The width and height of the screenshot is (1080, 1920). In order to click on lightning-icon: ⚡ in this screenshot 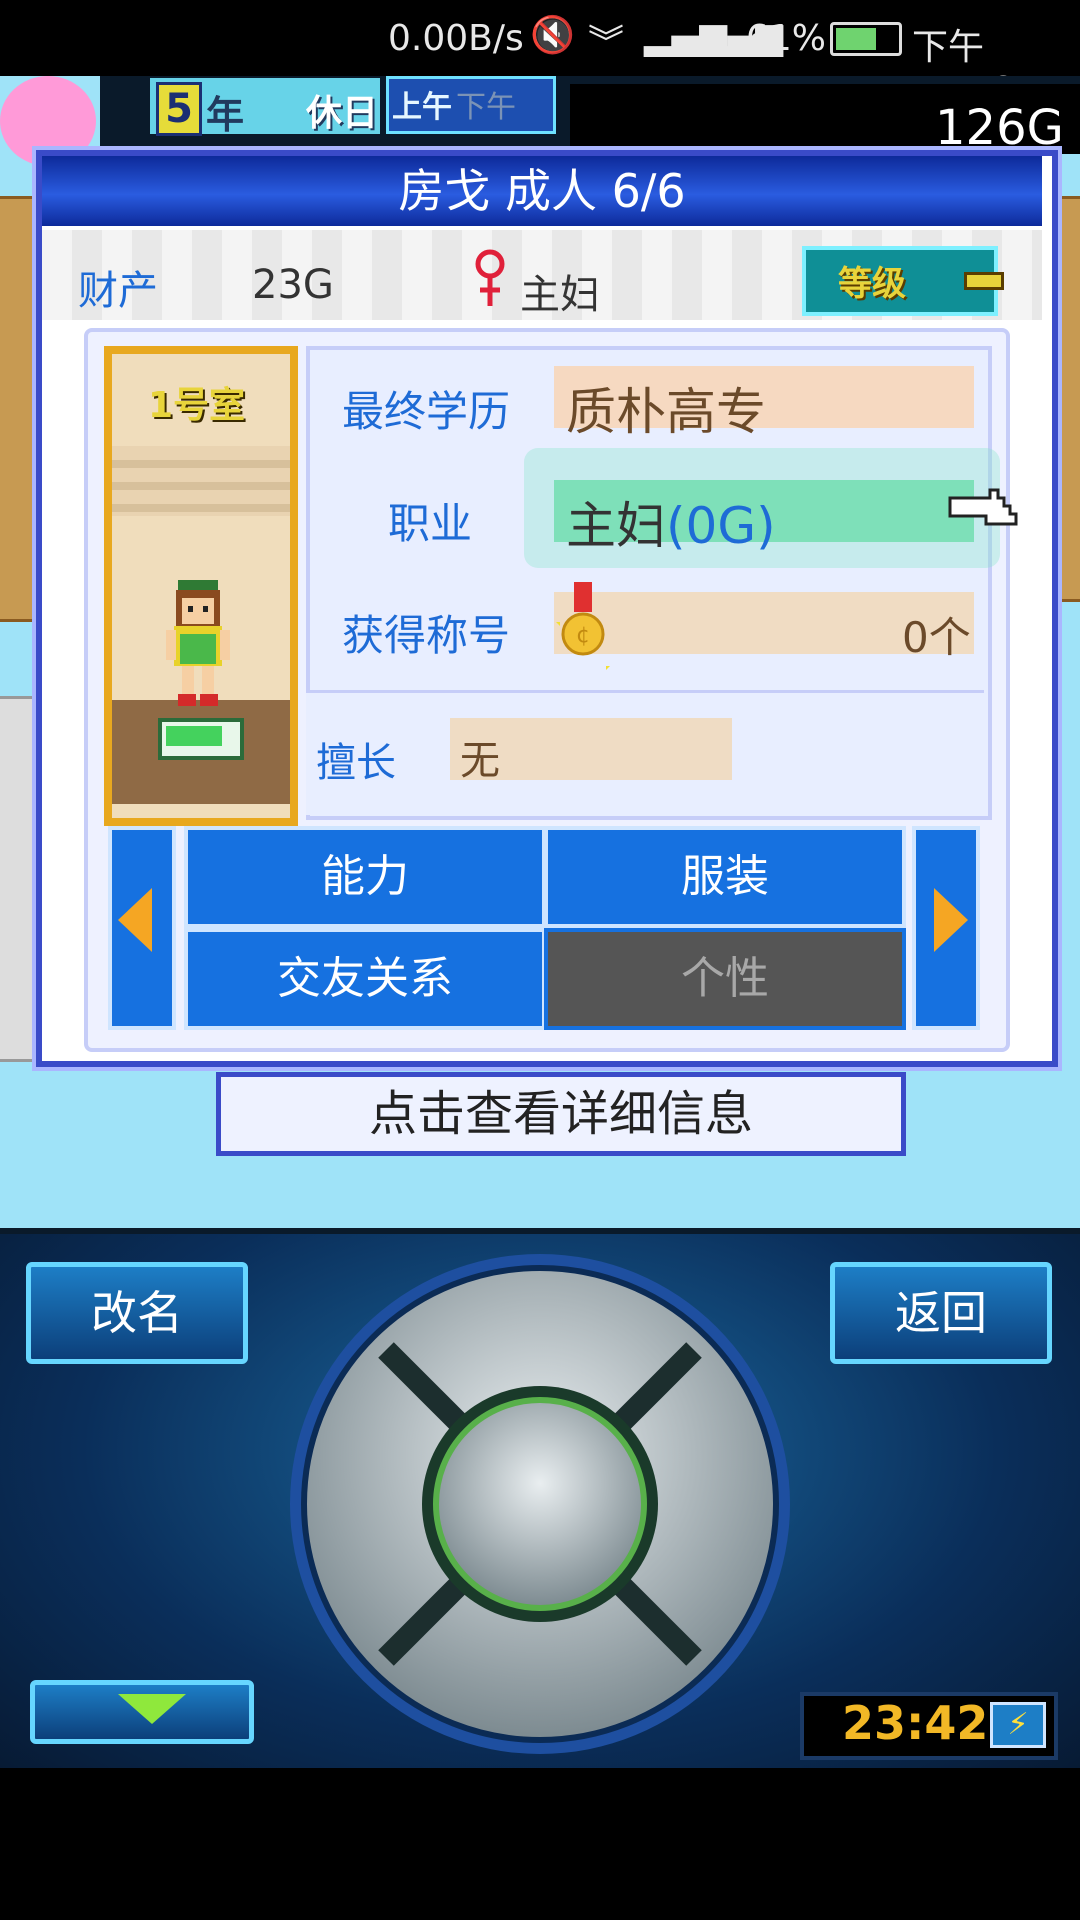, I will do `click(1018, 1725)`.